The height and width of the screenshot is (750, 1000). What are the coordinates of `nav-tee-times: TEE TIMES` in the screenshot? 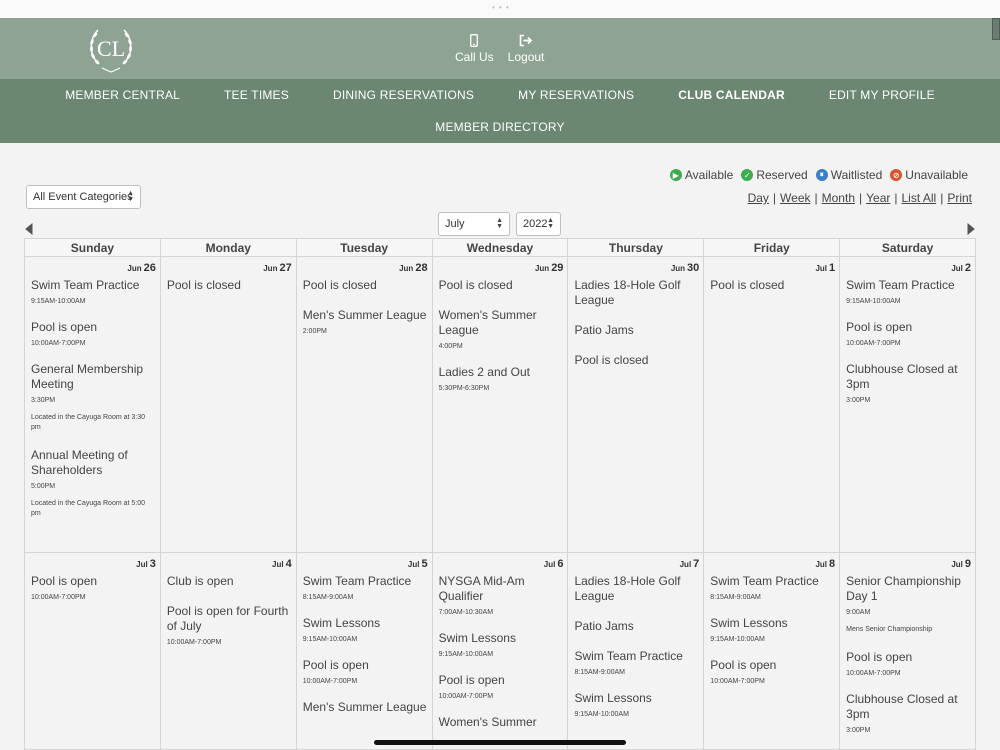 It's located at (256, 95).